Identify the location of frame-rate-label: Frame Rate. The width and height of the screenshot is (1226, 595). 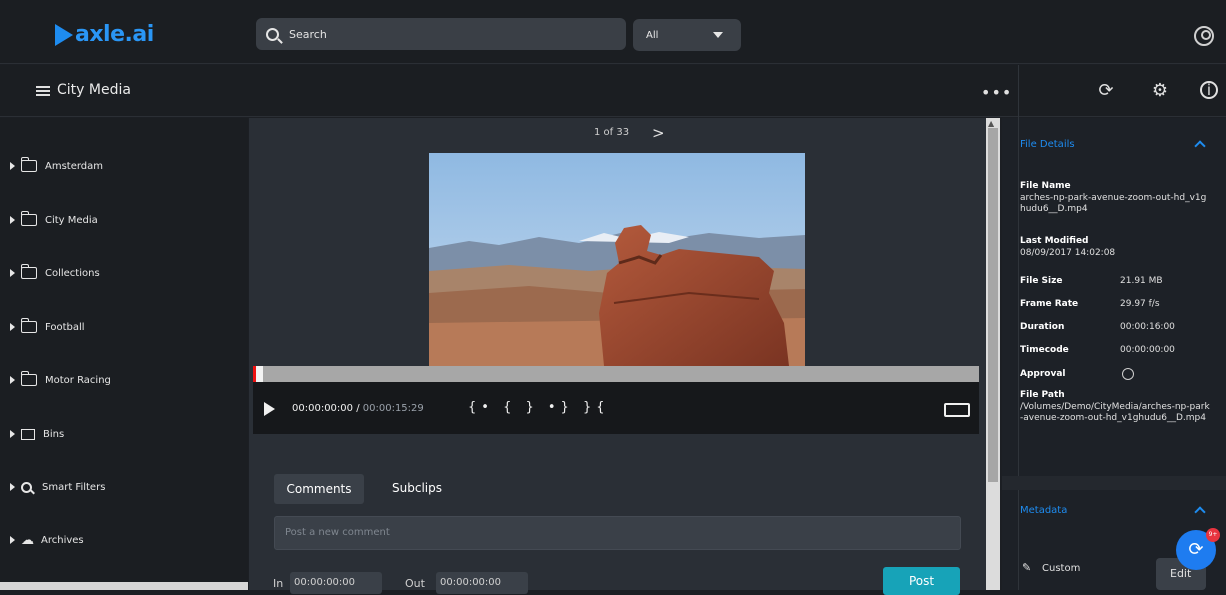
(1049, 304).